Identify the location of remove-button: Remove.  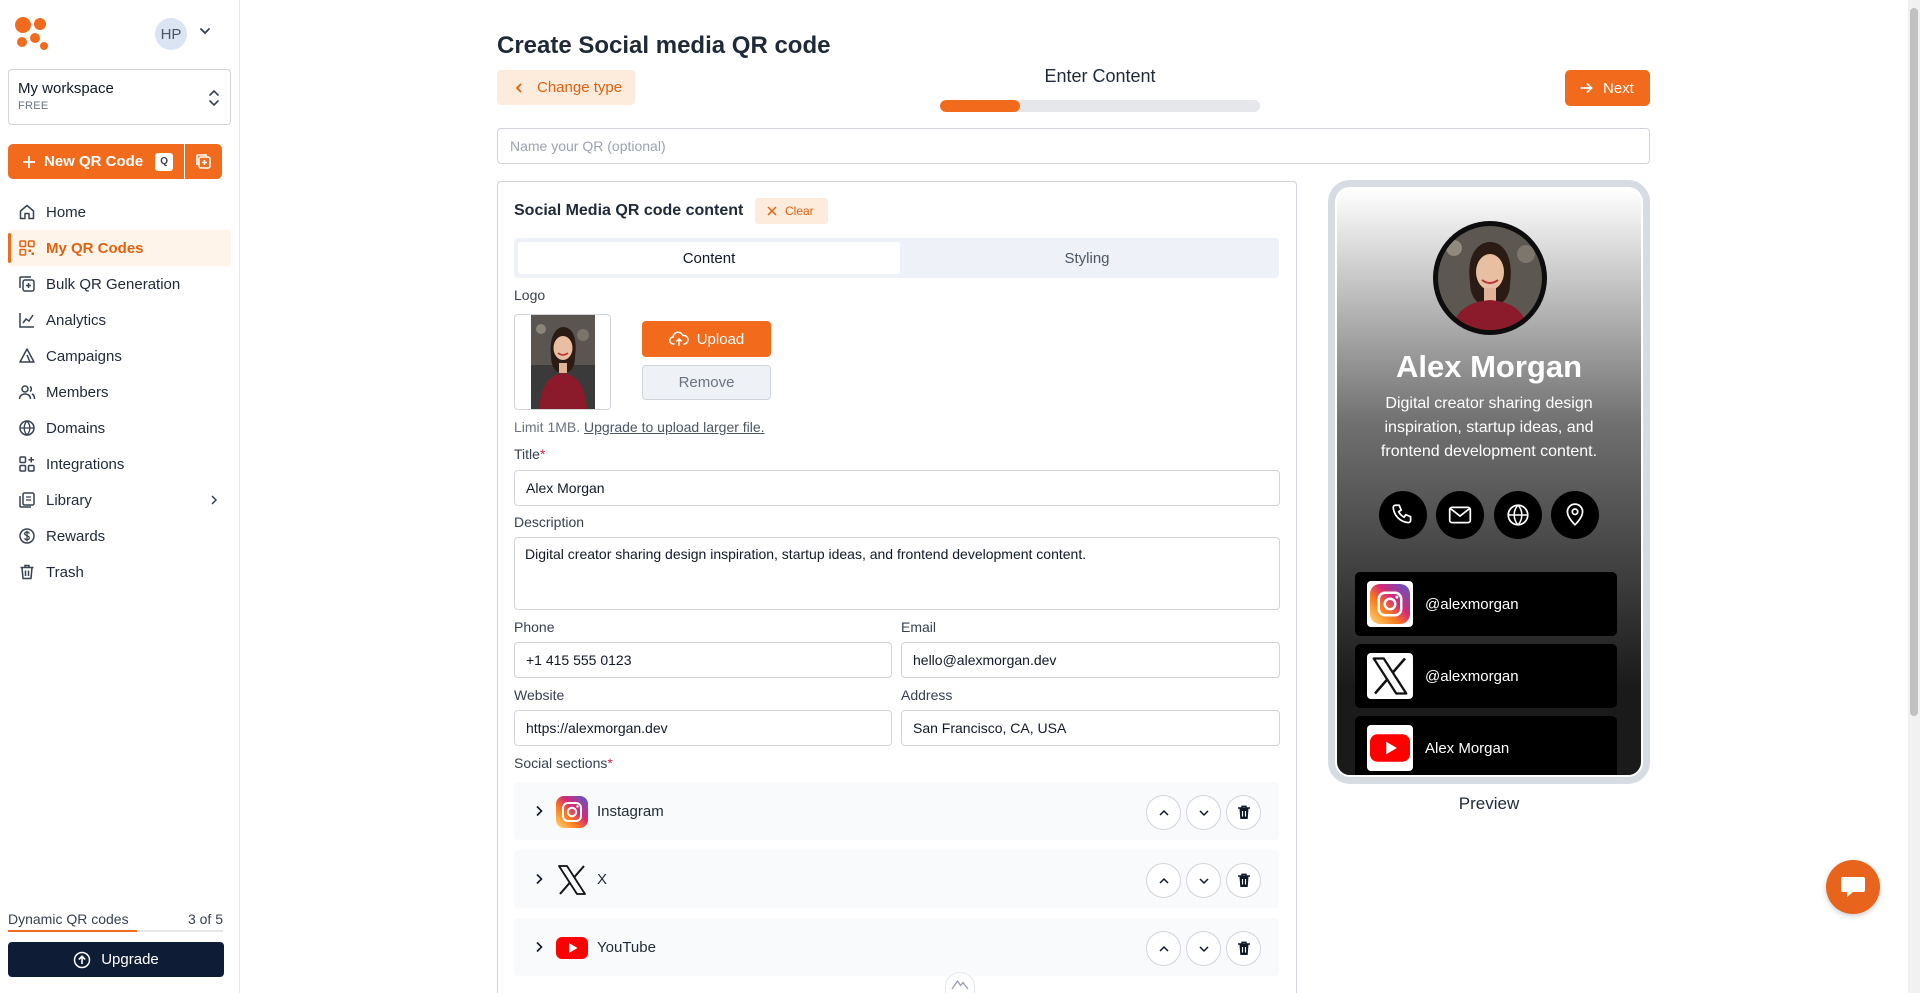
(706, 382).